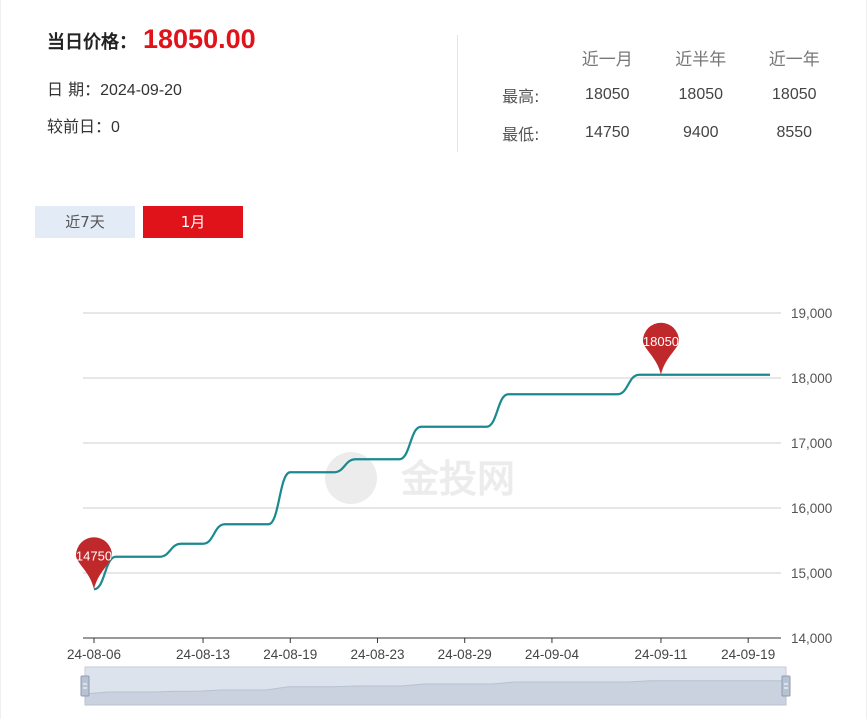 This screenshot has height=719, width=867. I want to click on price-info: 当日价格： 18050.00 日 期：2024-09-20 较前日：0, so click(151, 80).